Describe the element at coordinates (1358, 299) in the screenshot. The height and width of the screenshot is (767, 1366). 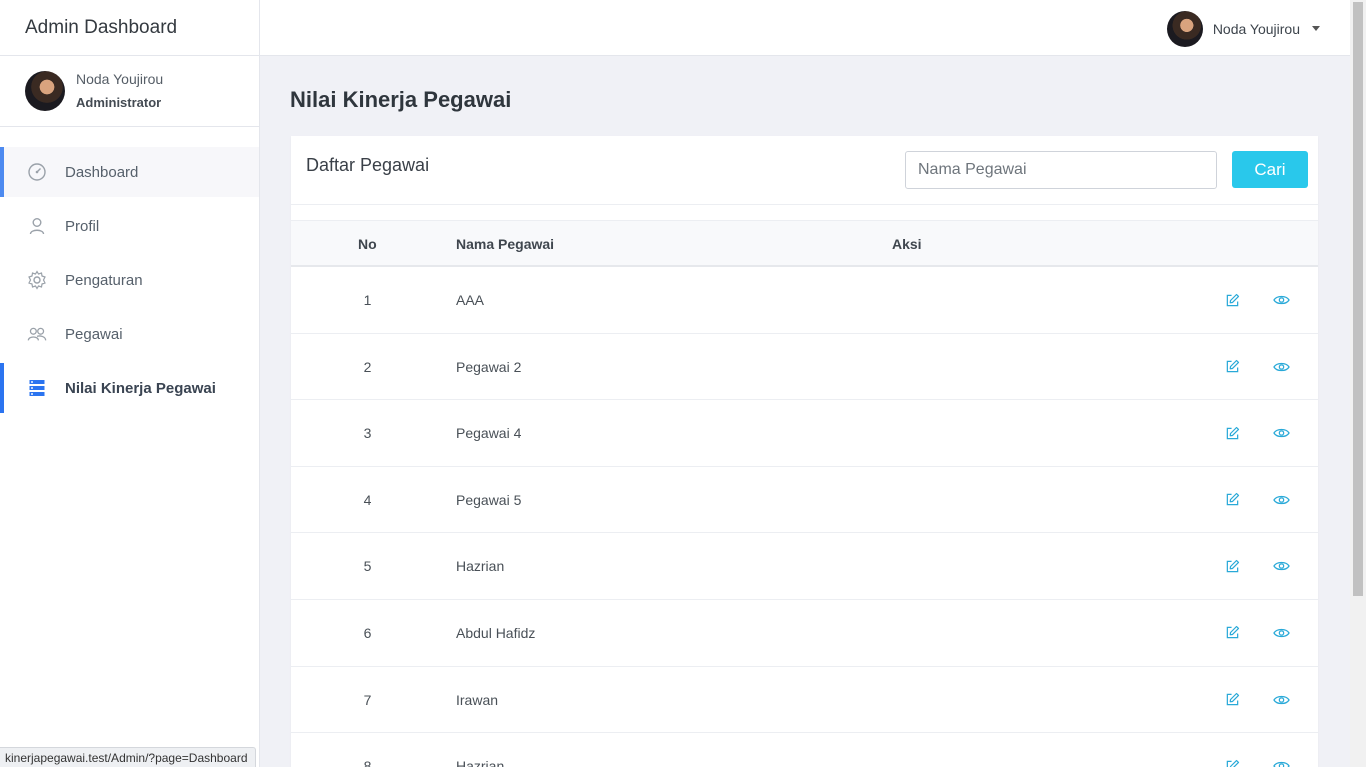
I see `scrollbar-thumb` at that location.